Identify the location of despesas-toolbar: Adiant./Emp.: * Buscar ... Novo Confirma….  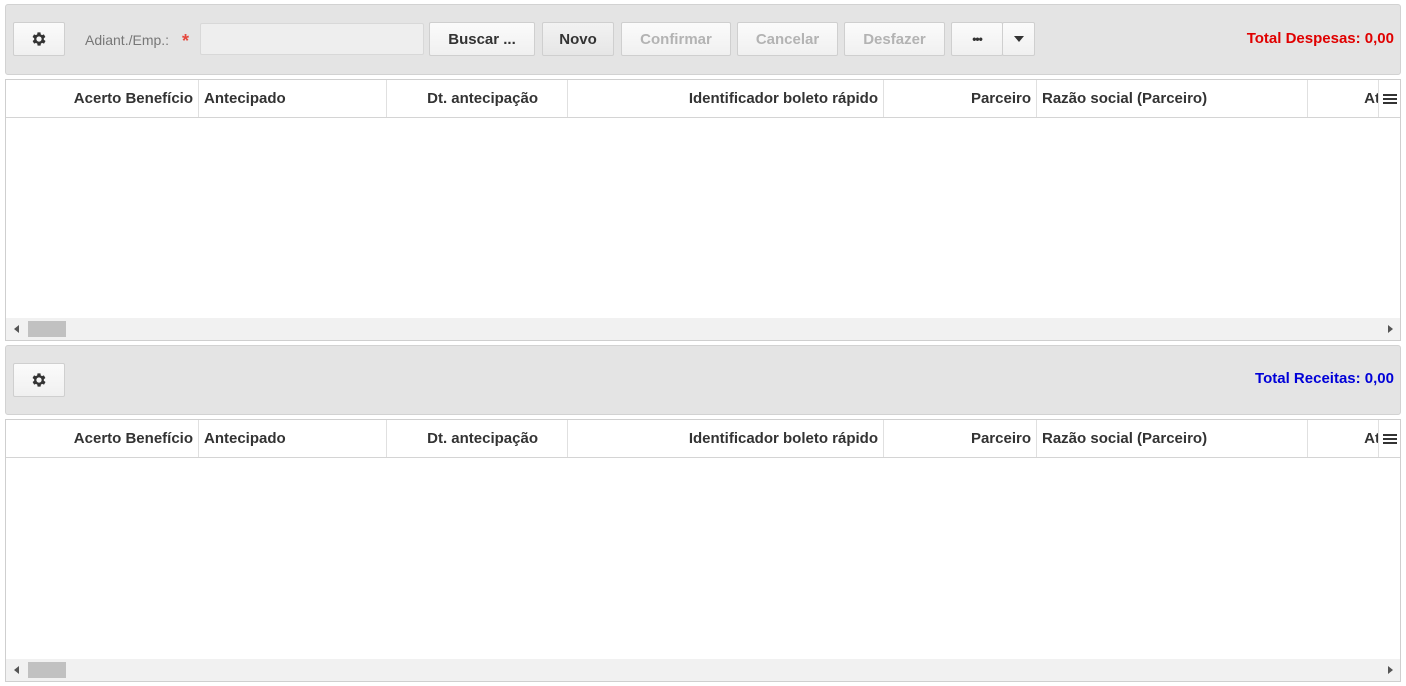
(703, 39).